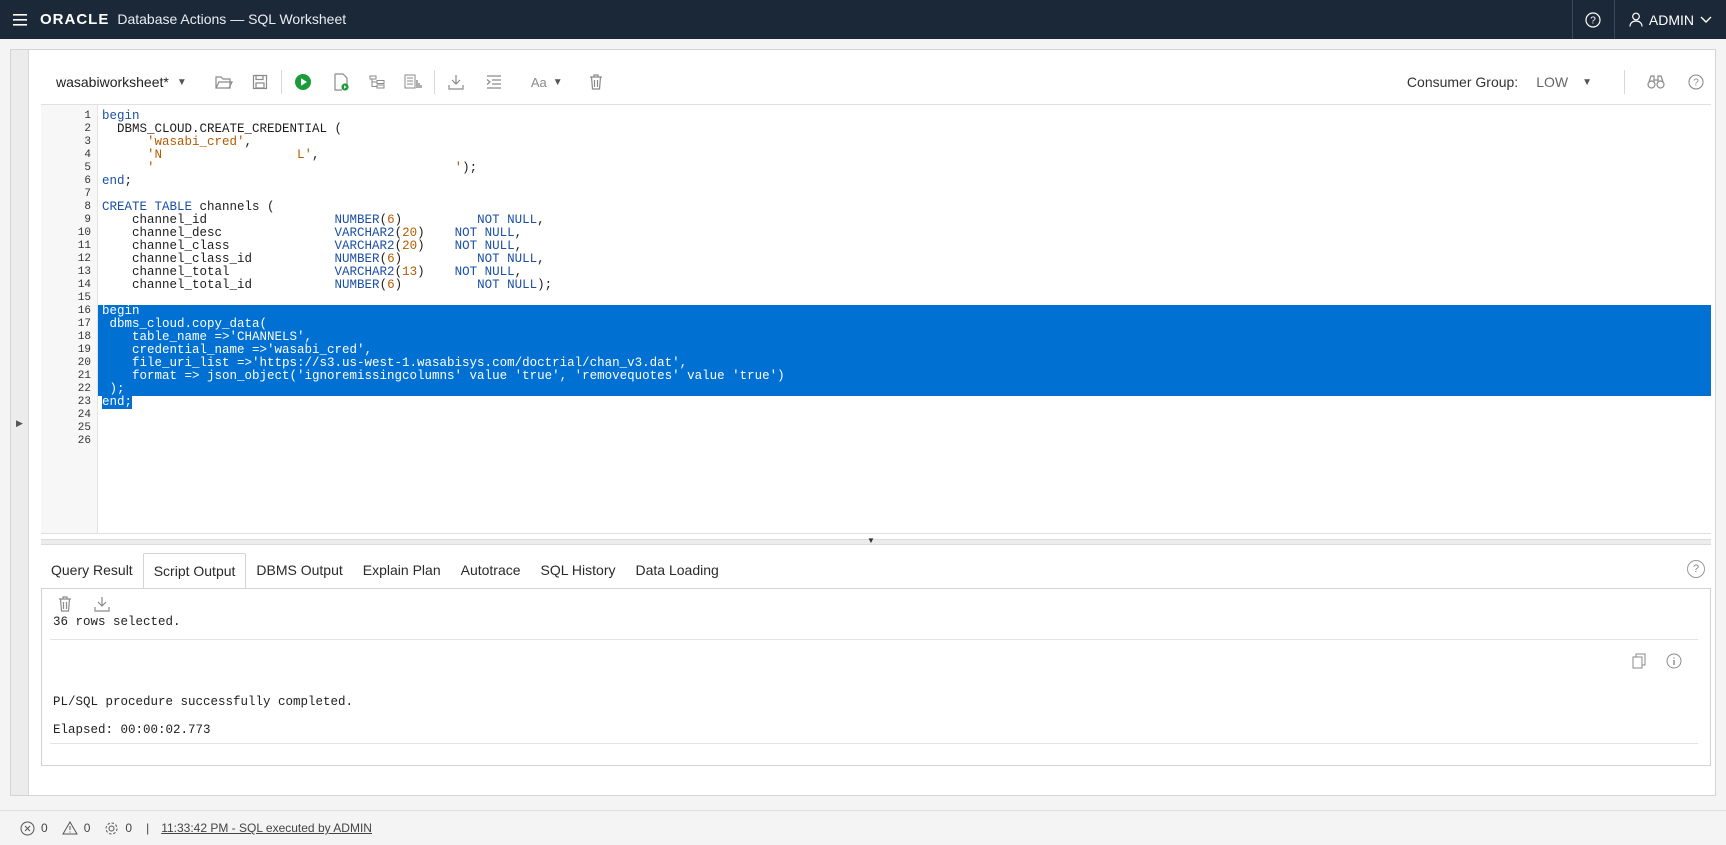 The height and width of the screenshot is (845, 1726). I want to click on caret-down-icon: ▼, so click(181, 82).